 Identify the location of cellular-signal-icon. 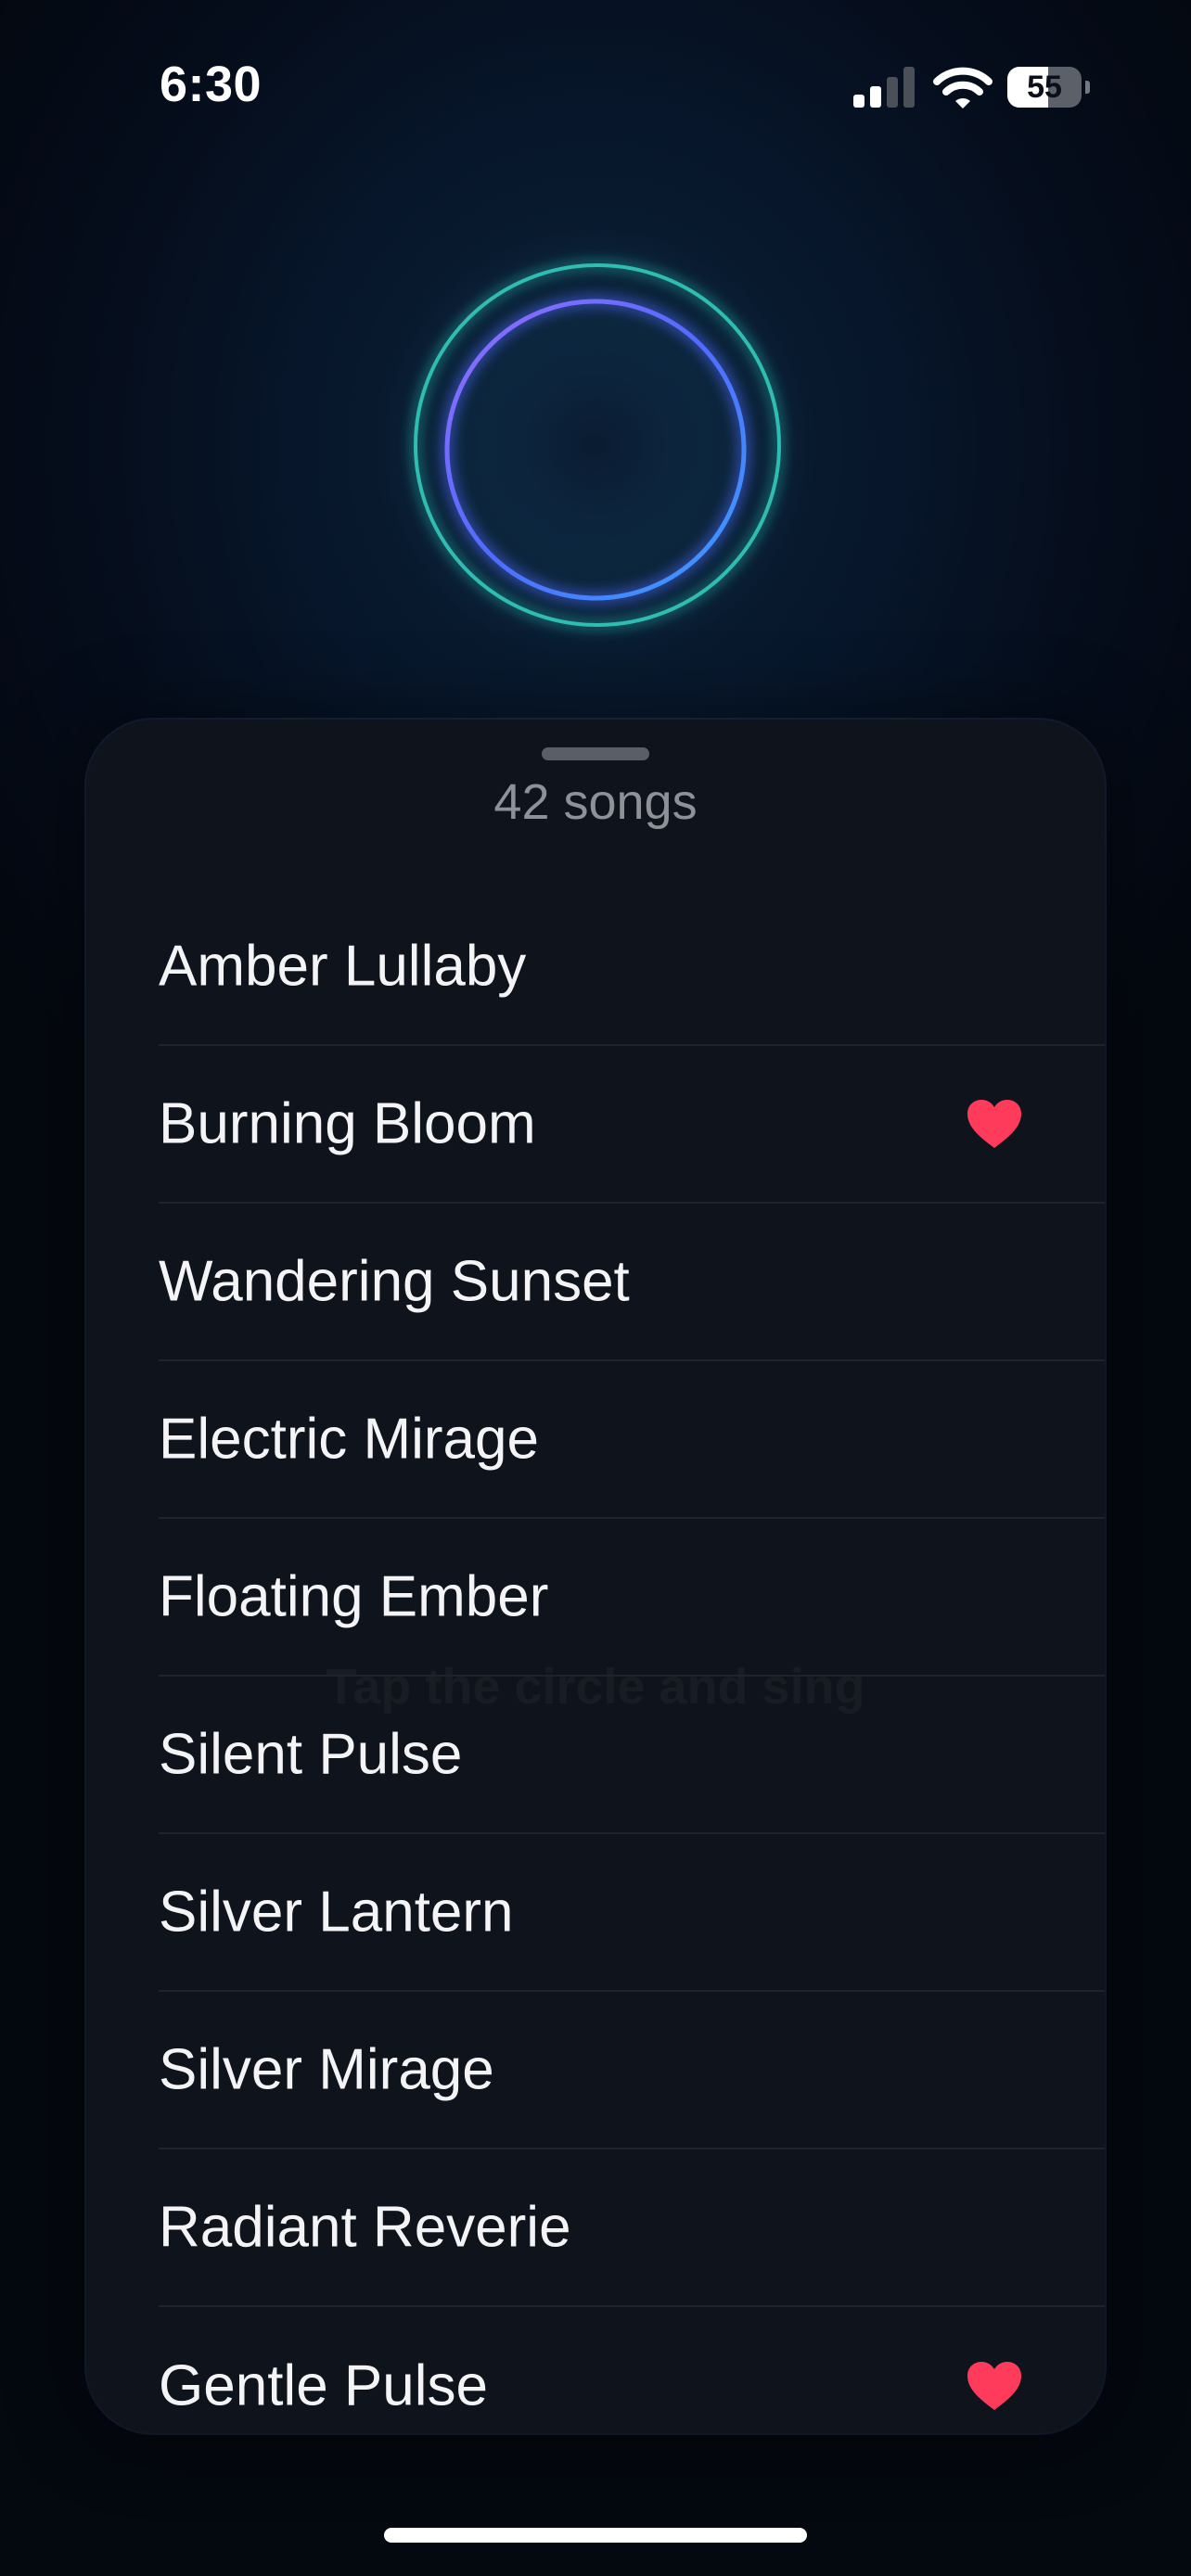
(884, 87).